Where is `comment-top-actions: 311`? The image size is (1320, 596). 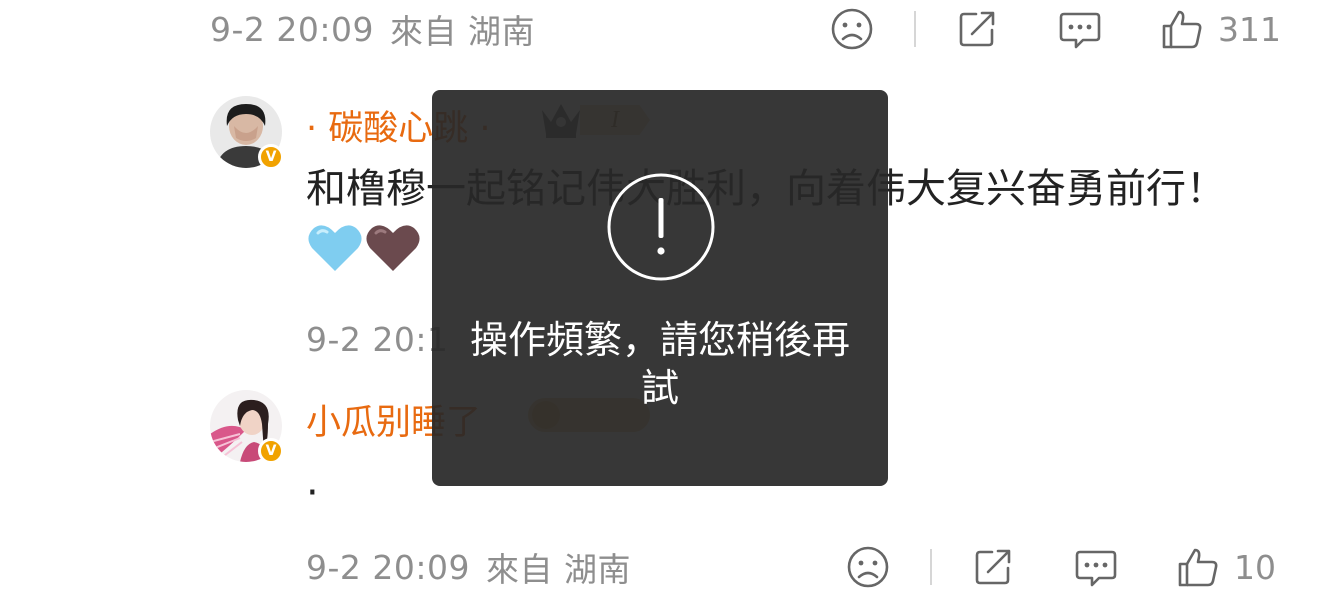 comment-top-actions: 311 is located at coordinates (1055, 29).